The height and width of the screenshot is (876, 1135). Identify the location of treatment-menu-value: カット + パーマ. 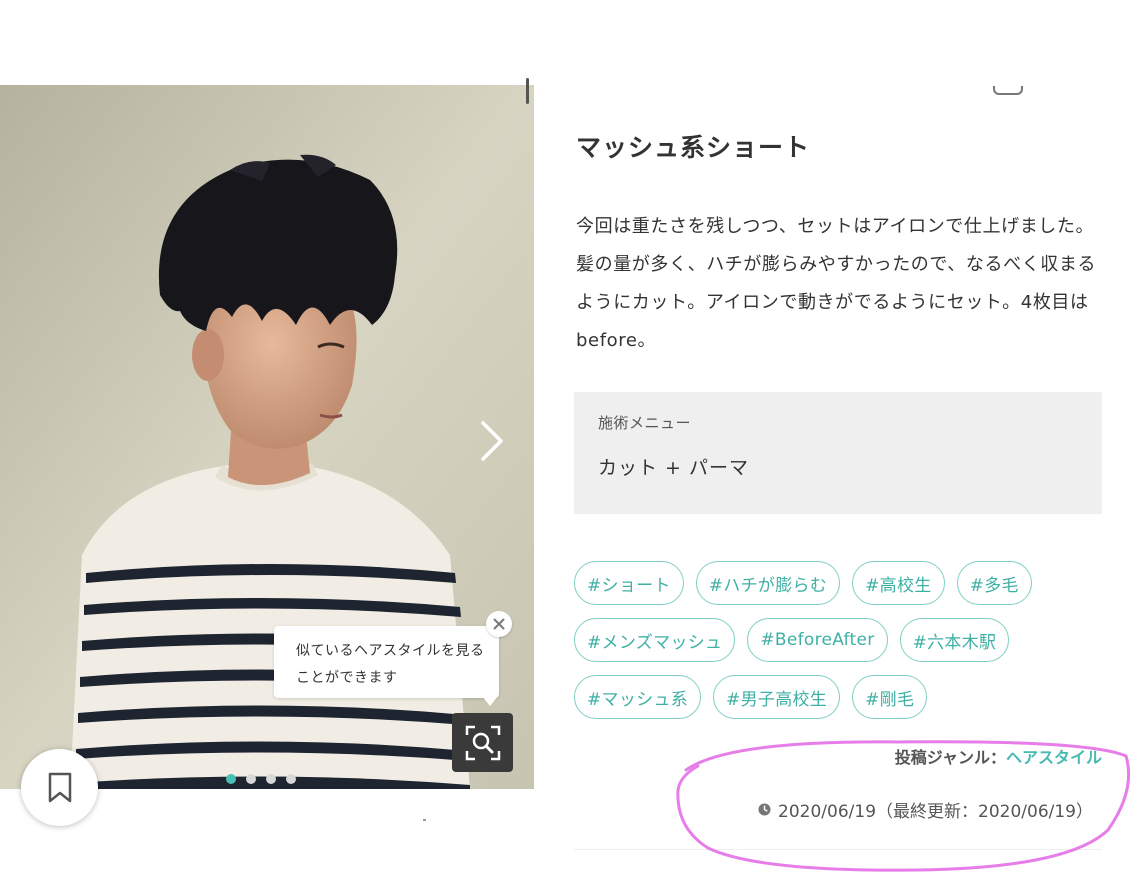
(673, 468).